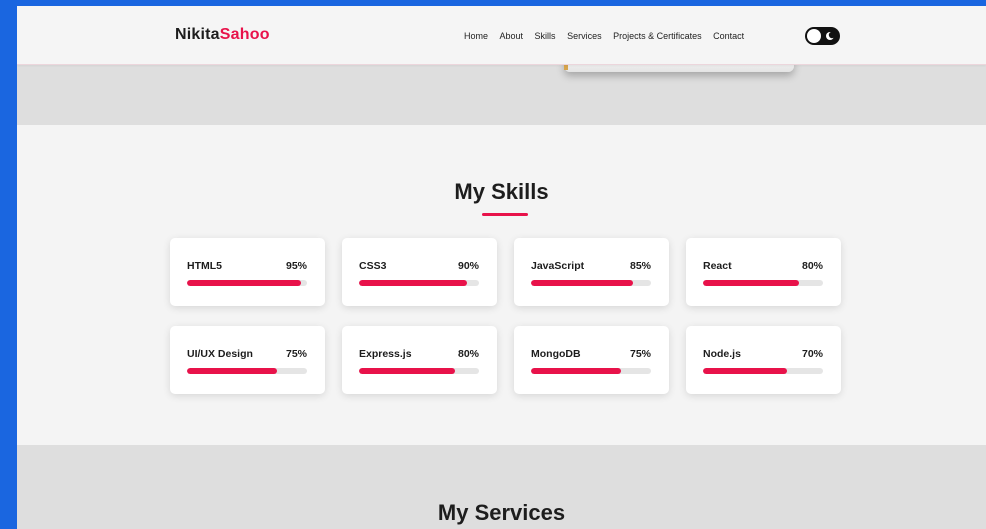  I want to click on nav-link-projects: Projects & Certificates, so click(657, 36).